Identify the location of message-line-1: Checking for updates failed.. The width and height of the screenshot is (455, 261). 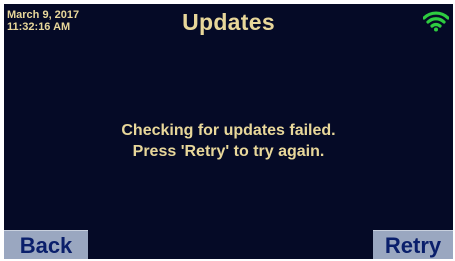
(228, 130).